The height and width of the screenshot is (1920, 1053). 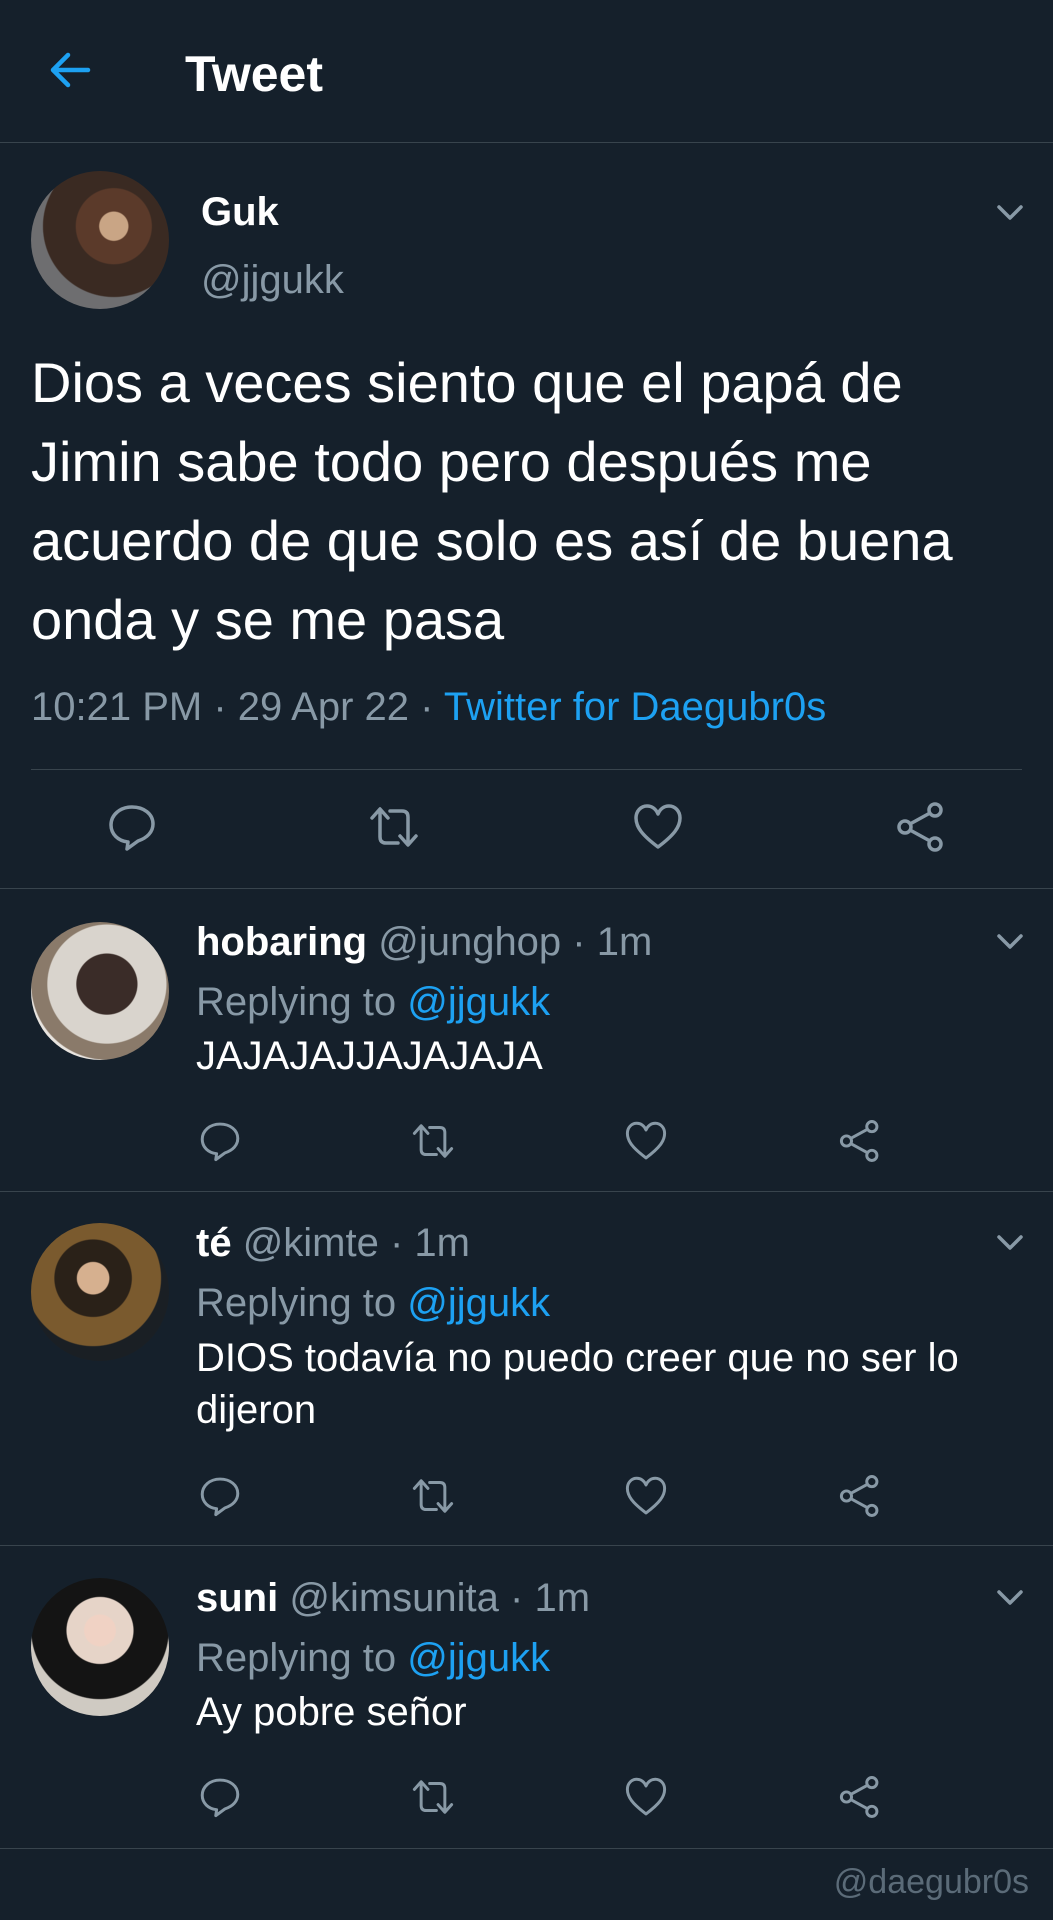 What do you see at coordinates (254, 74) in the screenshot?
I see `page-title: Tweet` at bounding box center [254, 74].